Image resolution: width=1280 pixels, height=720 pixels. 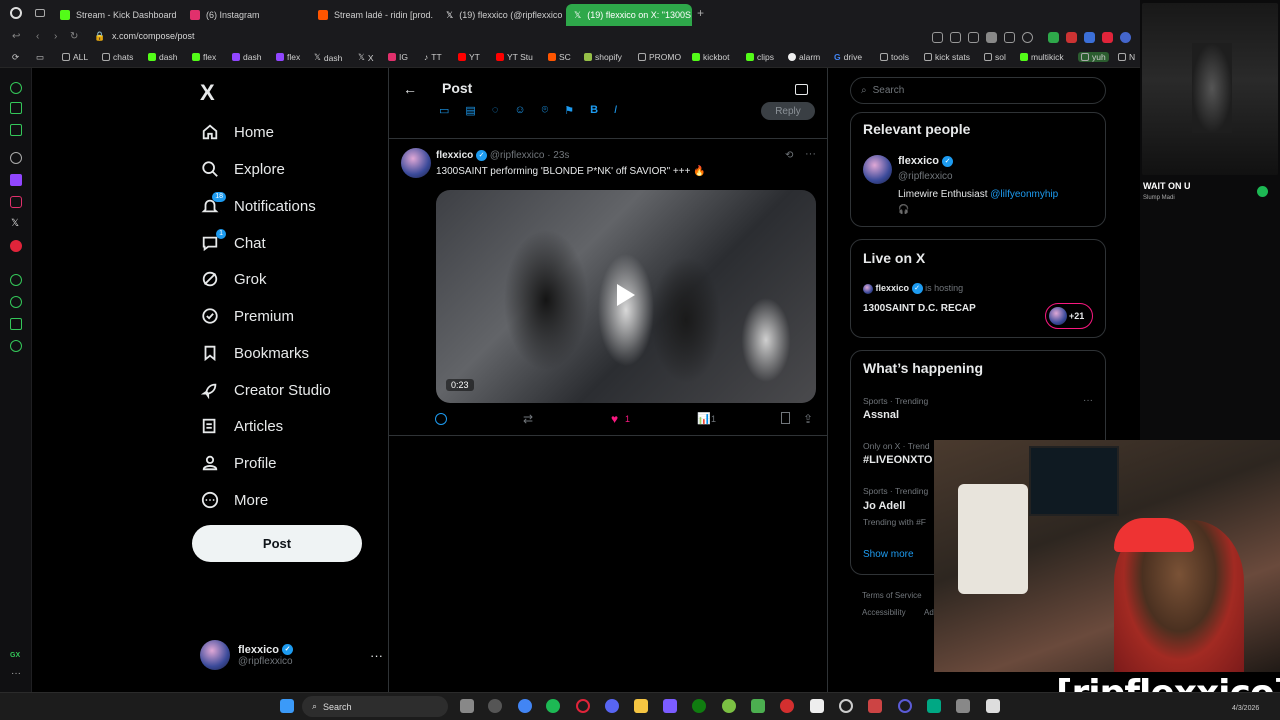 I want to click on bookmark-clips: clips, so click(x=760, y=57).